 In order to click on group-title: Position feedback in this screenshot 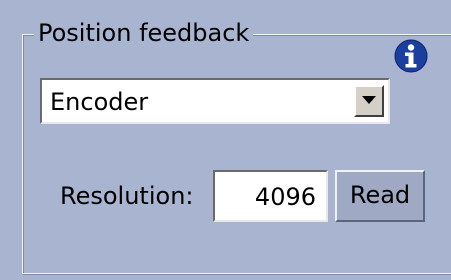, I will do `click(144, 33)`.